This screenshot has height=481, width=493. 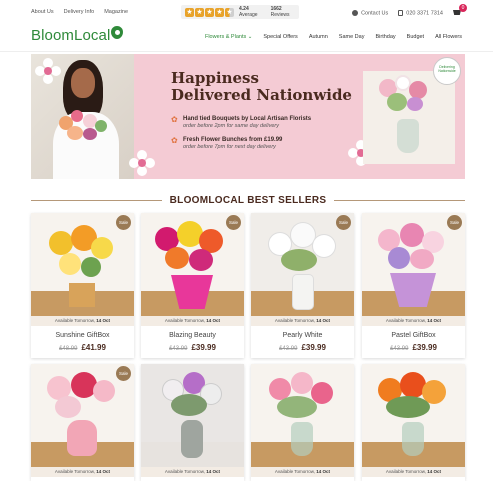 I want to click on cart-count-badge: 0, so click(x=463, y=8).